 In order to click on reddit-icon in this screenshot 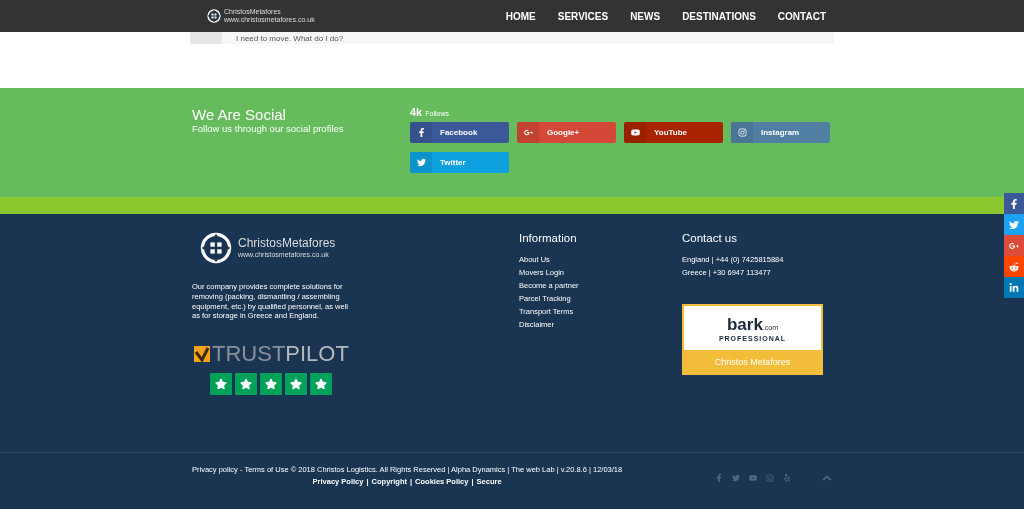, I will do `click(1014, 266)`.